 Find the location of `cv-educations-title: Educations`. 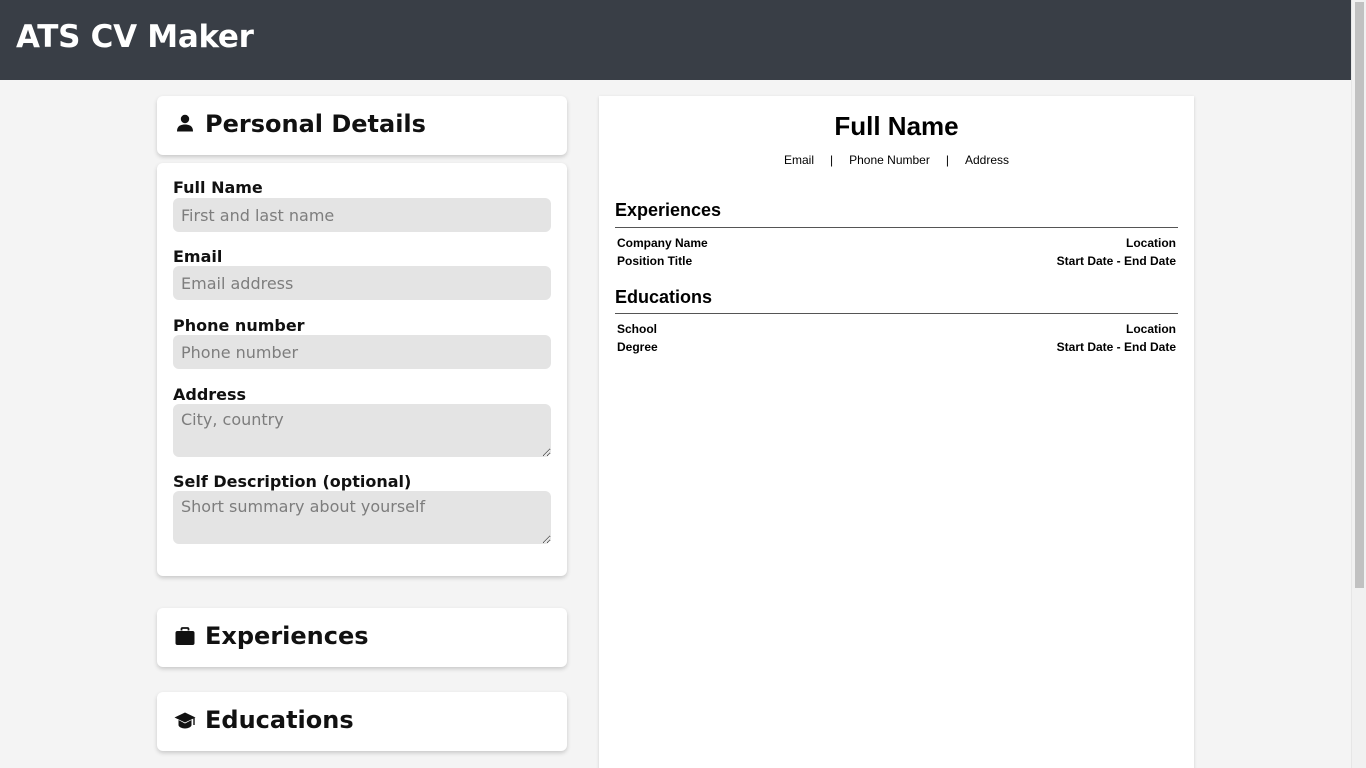

cv-educations-title: Educations is located at coordinates (664, 297).